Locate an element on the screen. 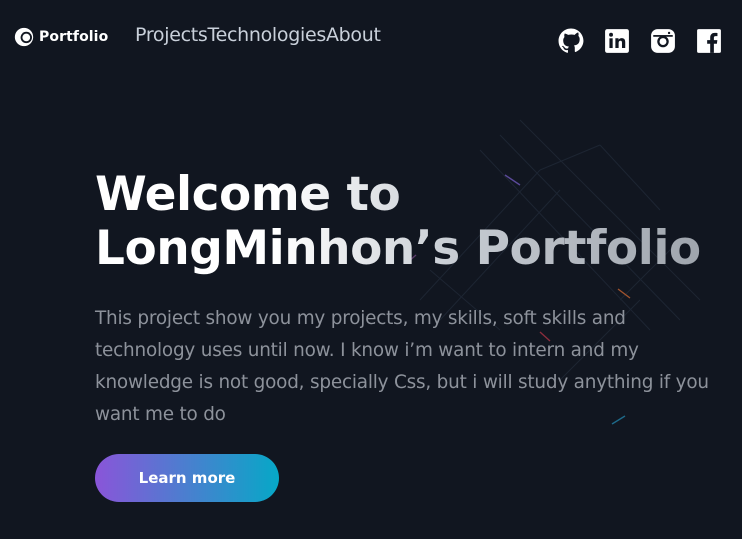  nav-about: About is located at coordinates (353, 35).